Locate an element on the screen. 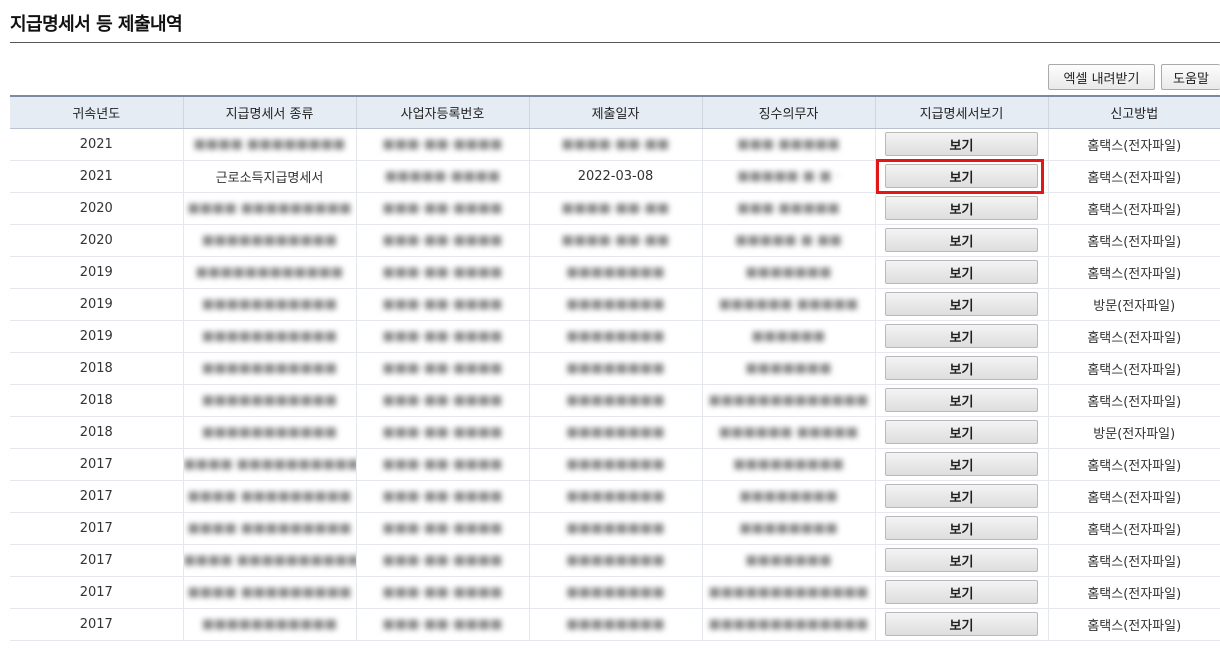 This screenshot has width=1220, height=655. cell-payer: ■■■ ■■■■■ is located at coordinates (788, 208).